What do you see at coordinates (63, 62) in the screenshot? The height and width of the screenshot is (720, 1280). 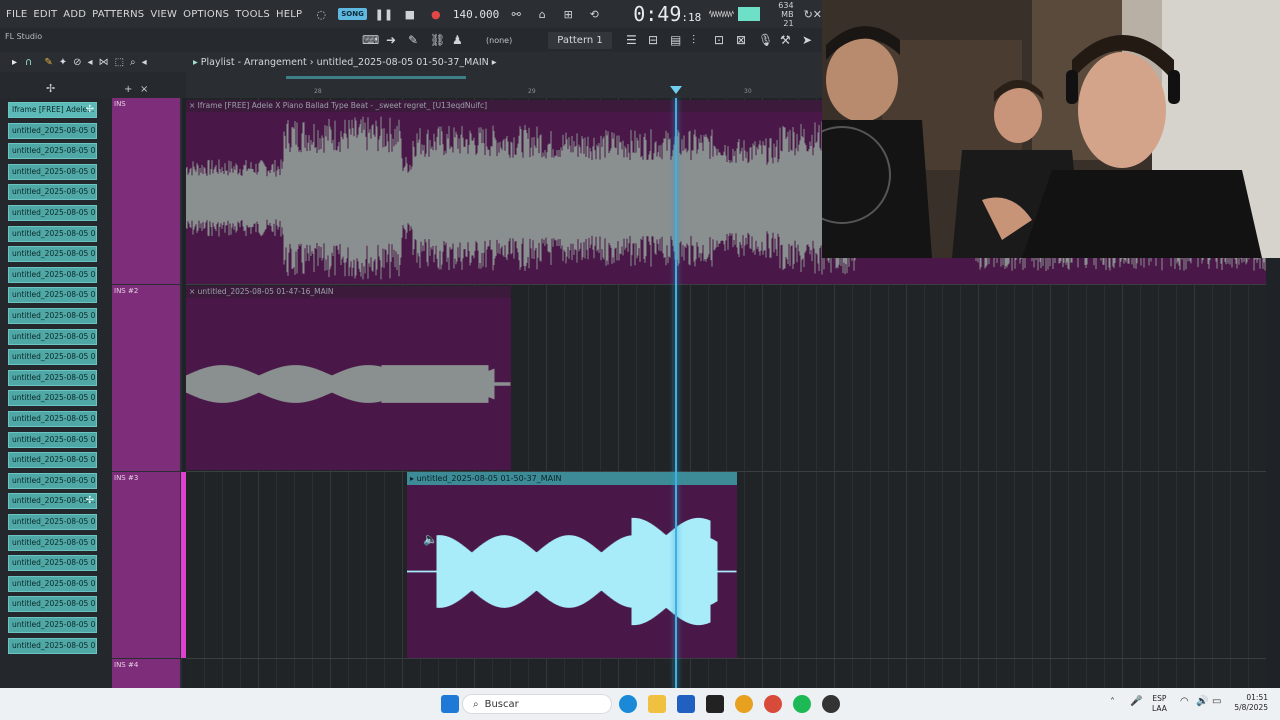 I see `paint-tool-icon: ✦` at bounding box center [63, 62].